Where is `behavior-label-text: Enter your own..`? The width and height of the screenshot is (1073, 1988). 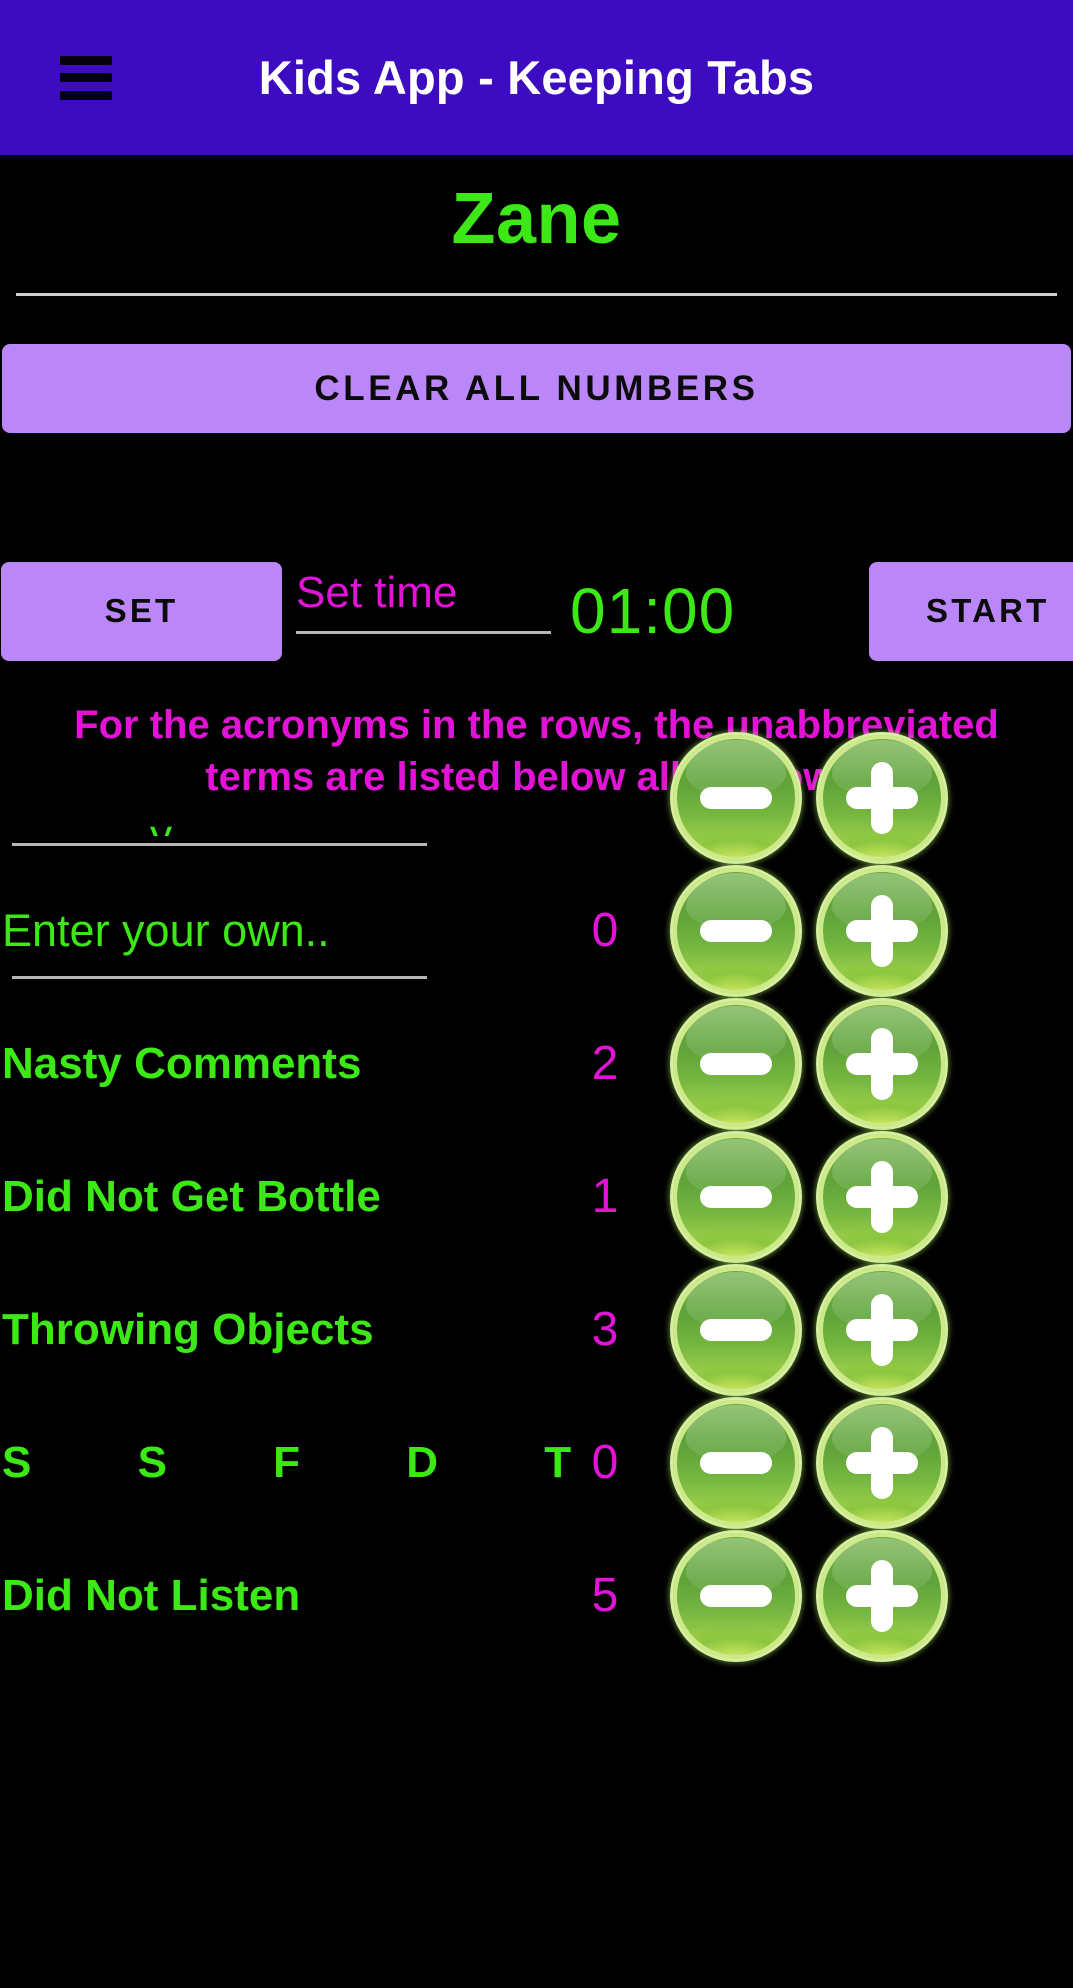
behavior-label-text: Enter your own.. is located at coordinates (166, 930).